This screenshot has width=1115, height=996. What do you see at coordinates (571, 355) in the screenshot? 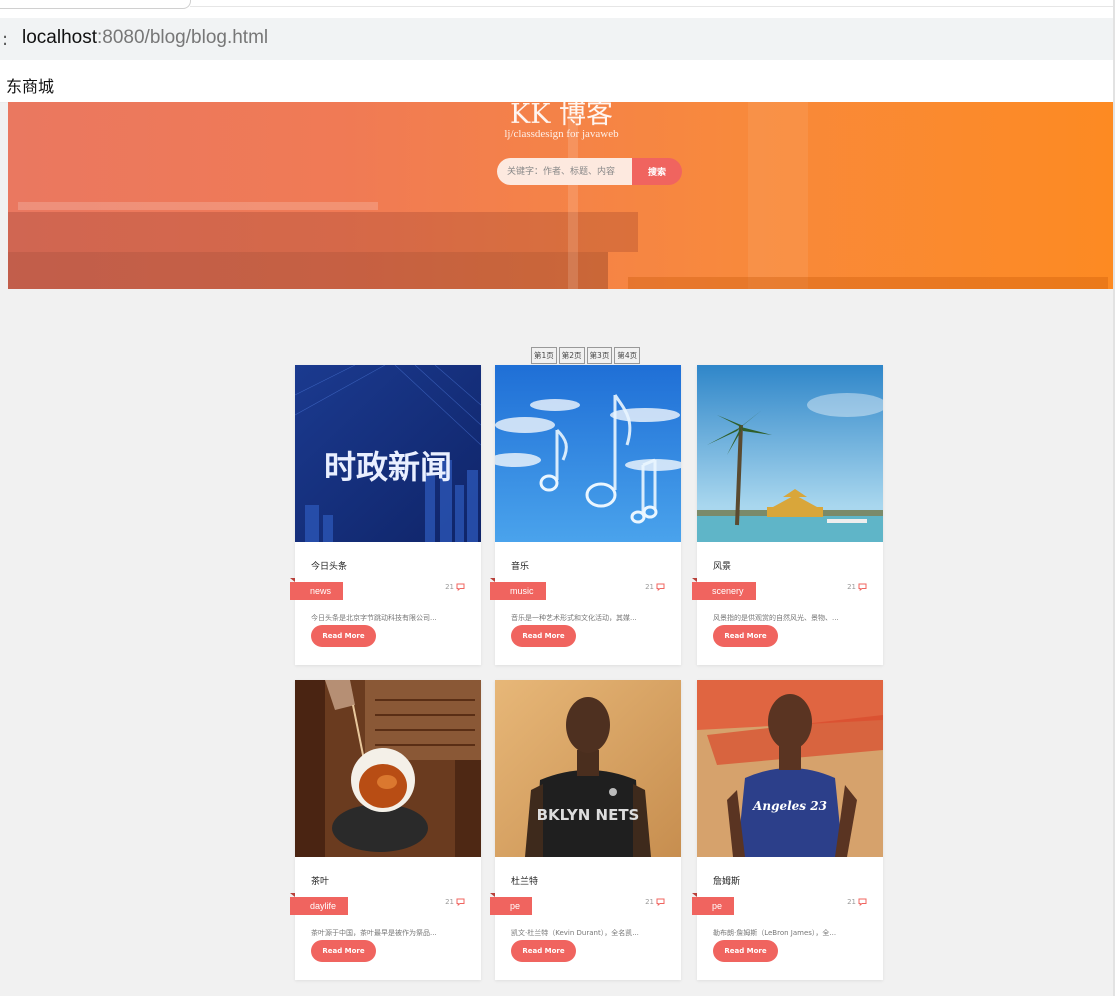
I see `page-link-2: 第2页` at bounding box center [571, 355].